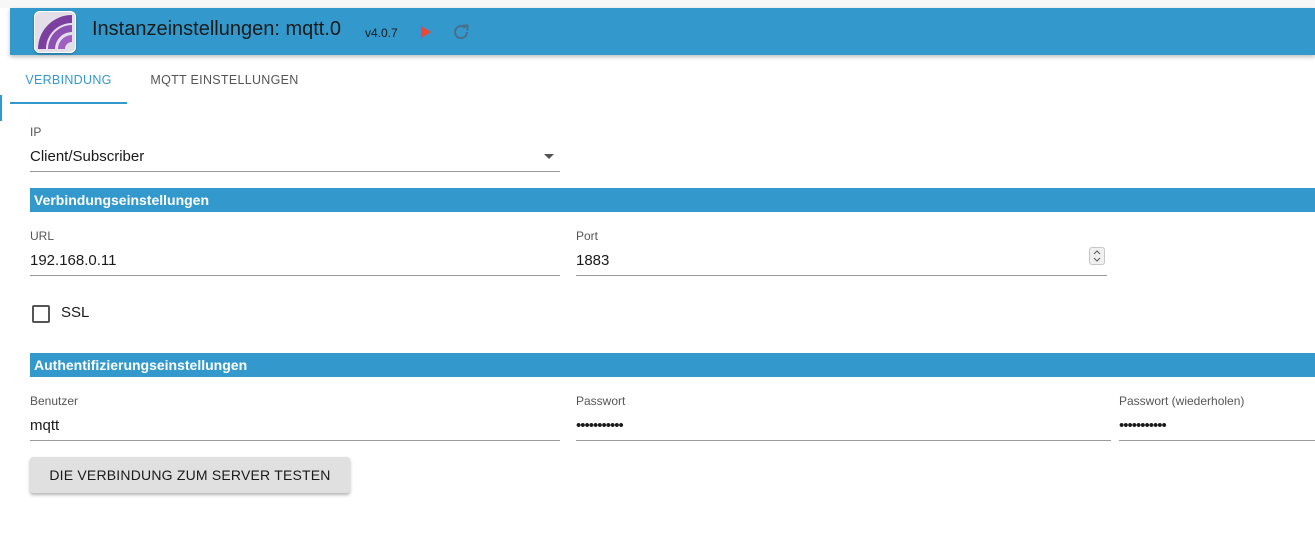  What do you see at coordinates (217, 29) in the screenshot?
I see `page-title: Instanzeinstellungen: mqtt.0` at bounding box center [217, 29].